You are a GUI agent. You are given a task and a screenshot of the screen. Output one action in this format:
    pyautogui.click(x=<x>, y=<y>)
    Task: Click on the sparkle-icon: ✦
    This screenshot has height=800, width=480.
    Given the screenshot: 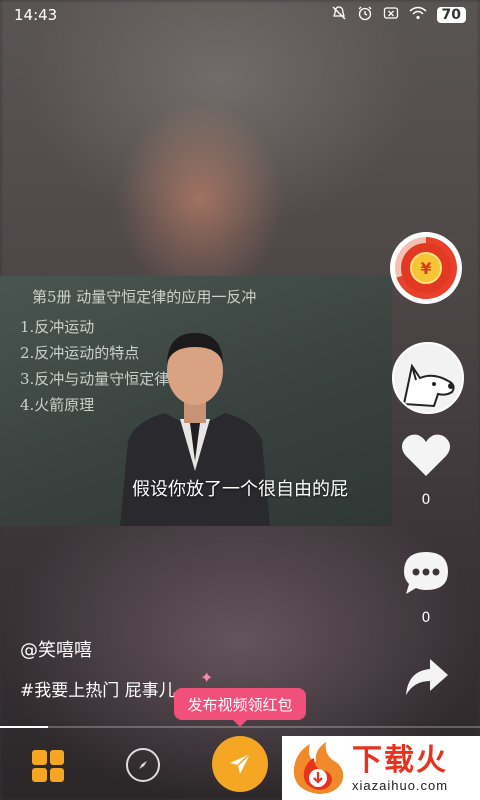 What is the action you would take?
    pyautogui.click(x=207, y=677)
    